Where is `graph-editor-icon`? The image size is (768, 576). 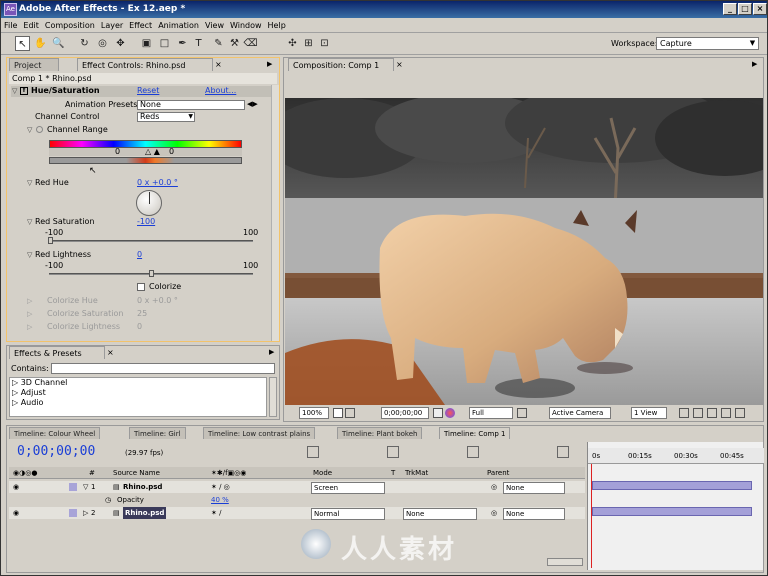 graph-editor-icon is located at coordinates (563, 452).